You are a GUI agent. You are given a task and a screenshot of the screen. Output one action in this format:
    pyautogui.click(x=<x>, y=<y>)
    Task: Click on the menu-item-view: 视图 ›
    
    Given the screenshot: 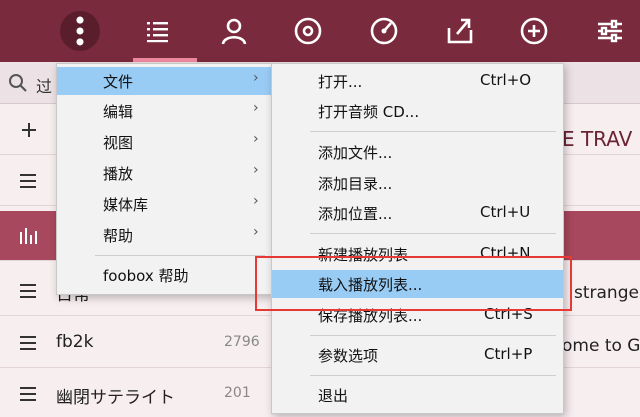 What is the action you would take?
    pyautogui.click(x=164, y=142)
    